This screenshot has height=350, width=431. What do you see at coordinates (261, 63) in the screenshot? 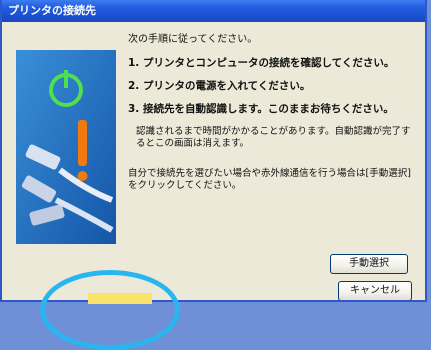
I see `step-1: 1. プリンタとコンピュータの接続を確認してください。` at bounding box center [261, 63].